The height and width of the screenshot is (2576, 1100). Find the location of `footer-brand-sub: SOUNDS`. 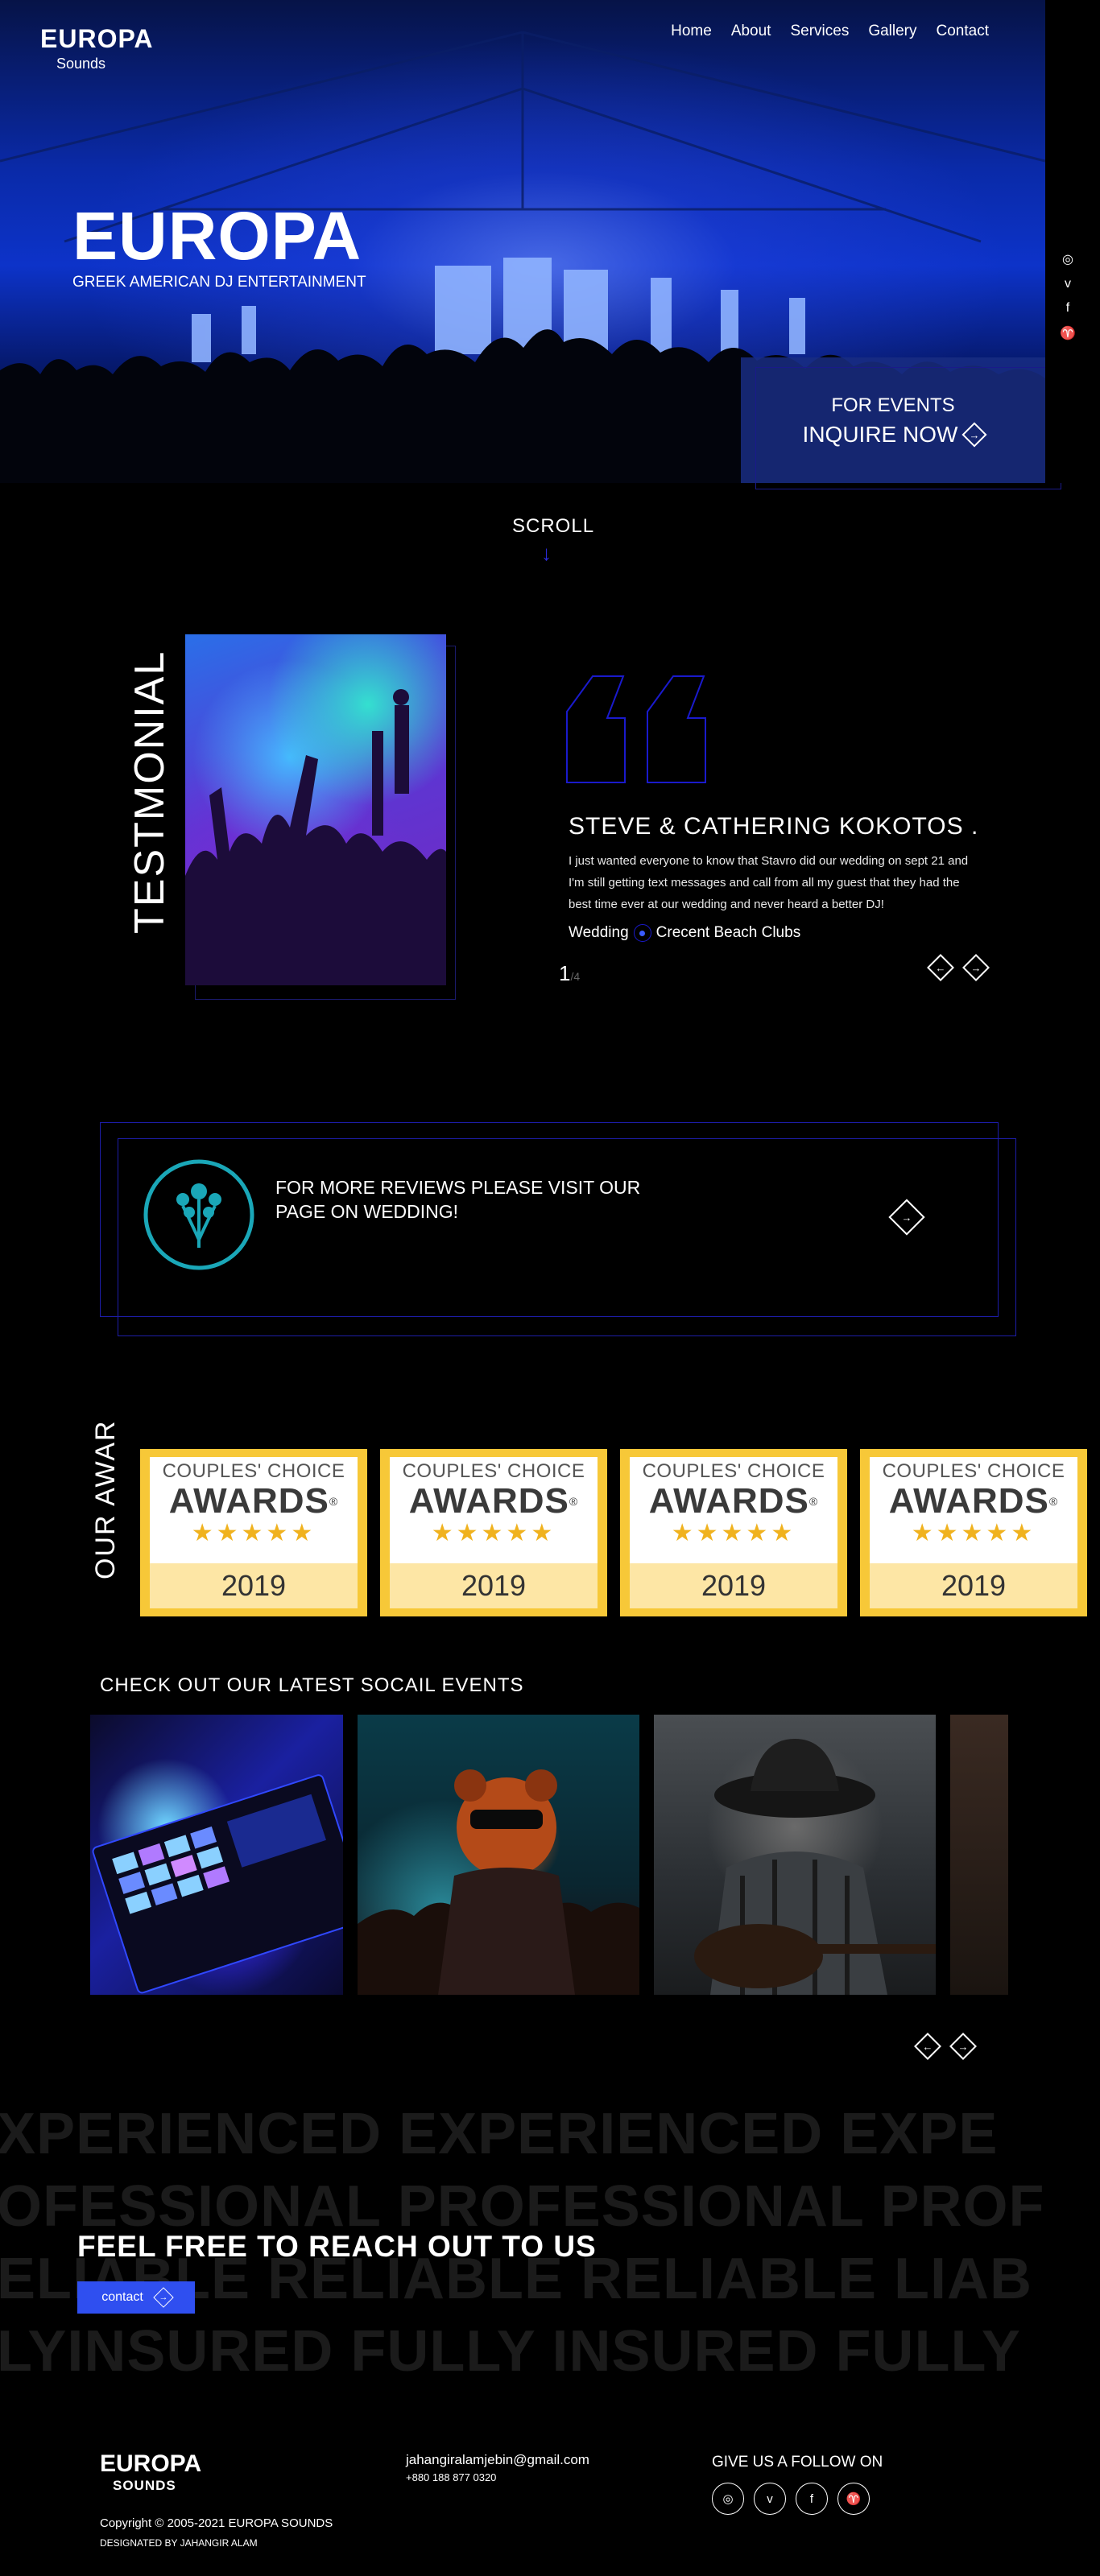

footer-brand-sub: SOUNDS is located at coordinates (144, 2485).